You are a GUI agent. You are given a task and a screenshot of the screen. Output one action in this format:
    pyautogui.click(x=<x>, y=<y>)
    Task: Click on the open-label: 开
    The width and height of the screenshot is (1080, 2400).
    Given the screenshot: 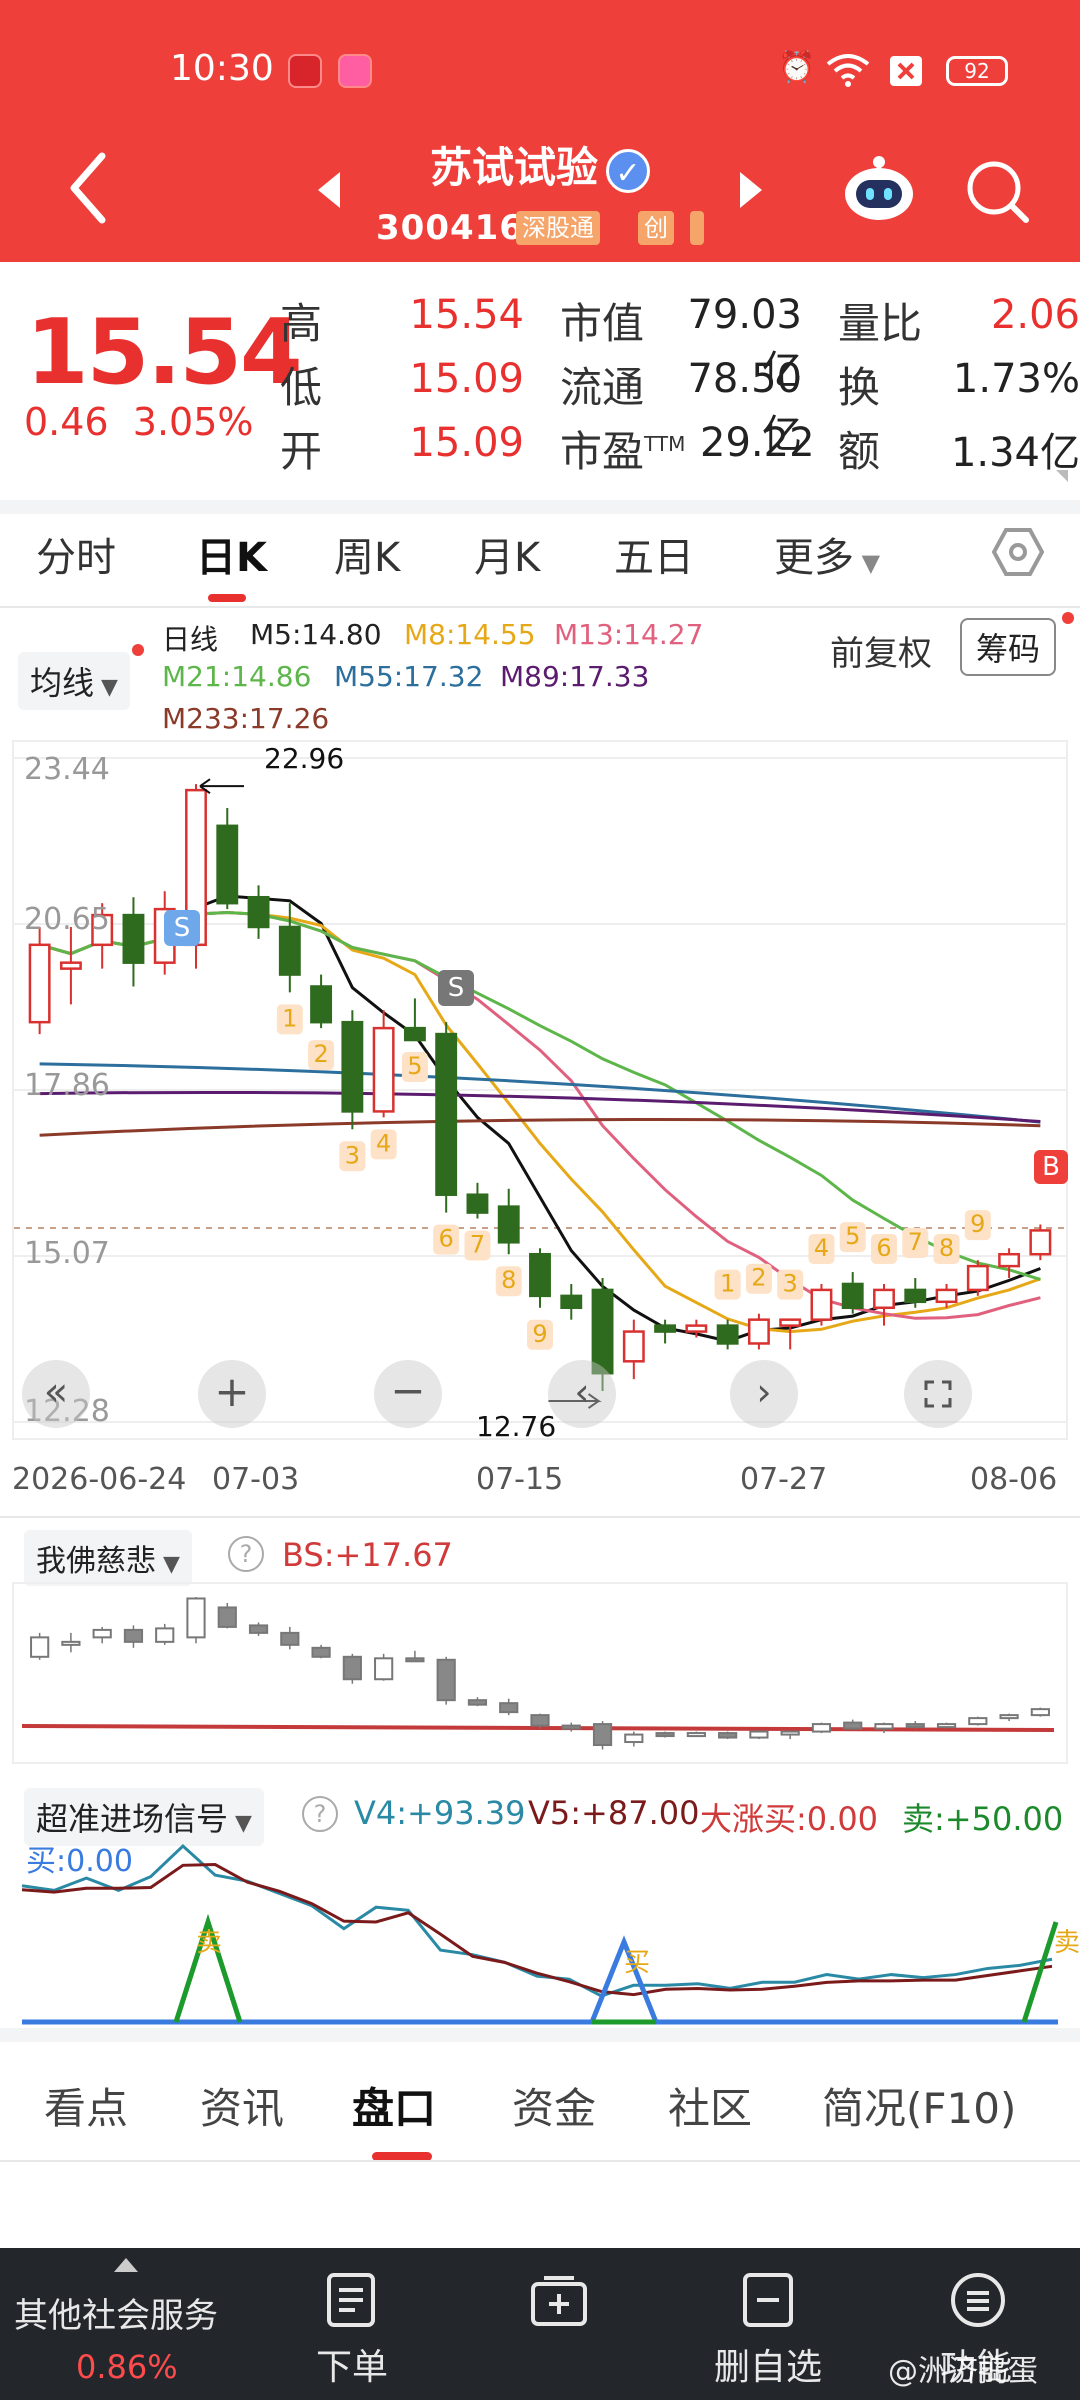 What is the action you would take?
    pyautogui.click(x=301, y=451)
    